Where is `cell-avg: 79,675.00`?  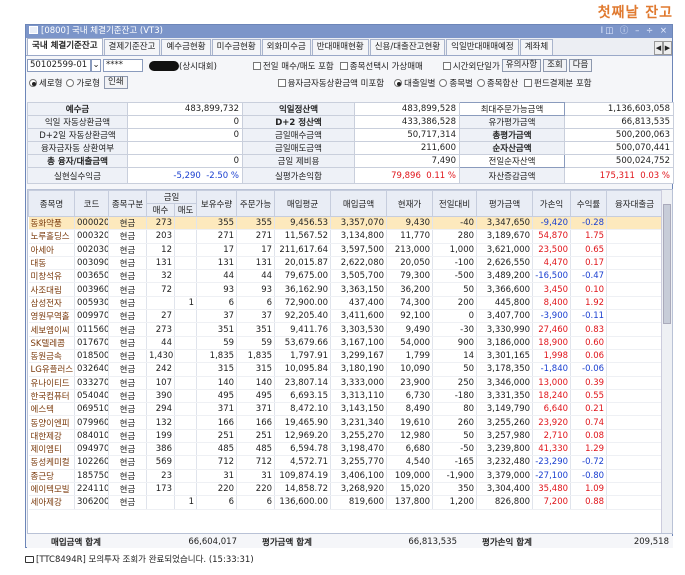
cell-avg: 79,675.00 is located at coordinates (303, 276).